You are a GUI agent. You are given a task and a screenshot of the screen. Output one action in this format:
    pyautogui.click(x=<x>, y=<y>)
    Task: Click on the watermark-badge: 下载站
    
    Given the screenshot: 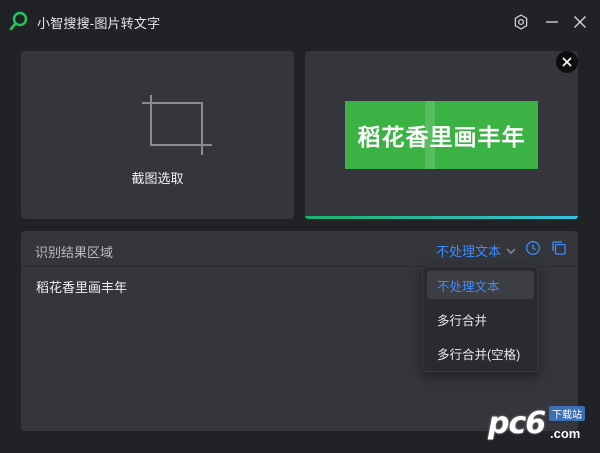 What is the action you would take?
    pyautogui.click(x=567, y=413)
    